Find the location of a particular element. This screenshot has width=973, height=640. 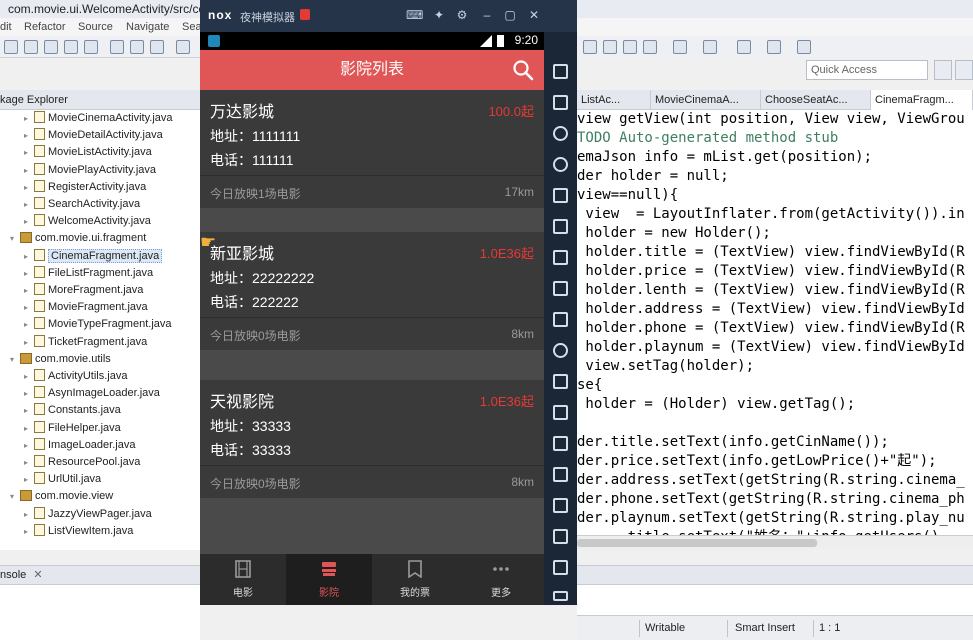

back-arrow-icon is located at coordinates (744, 47).